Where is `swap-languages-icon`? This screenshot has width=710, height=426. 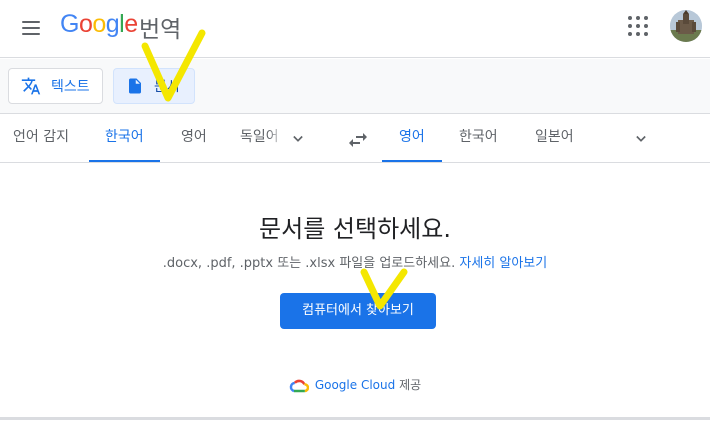
swap-languages-icon is located at coordinates (358, 140).